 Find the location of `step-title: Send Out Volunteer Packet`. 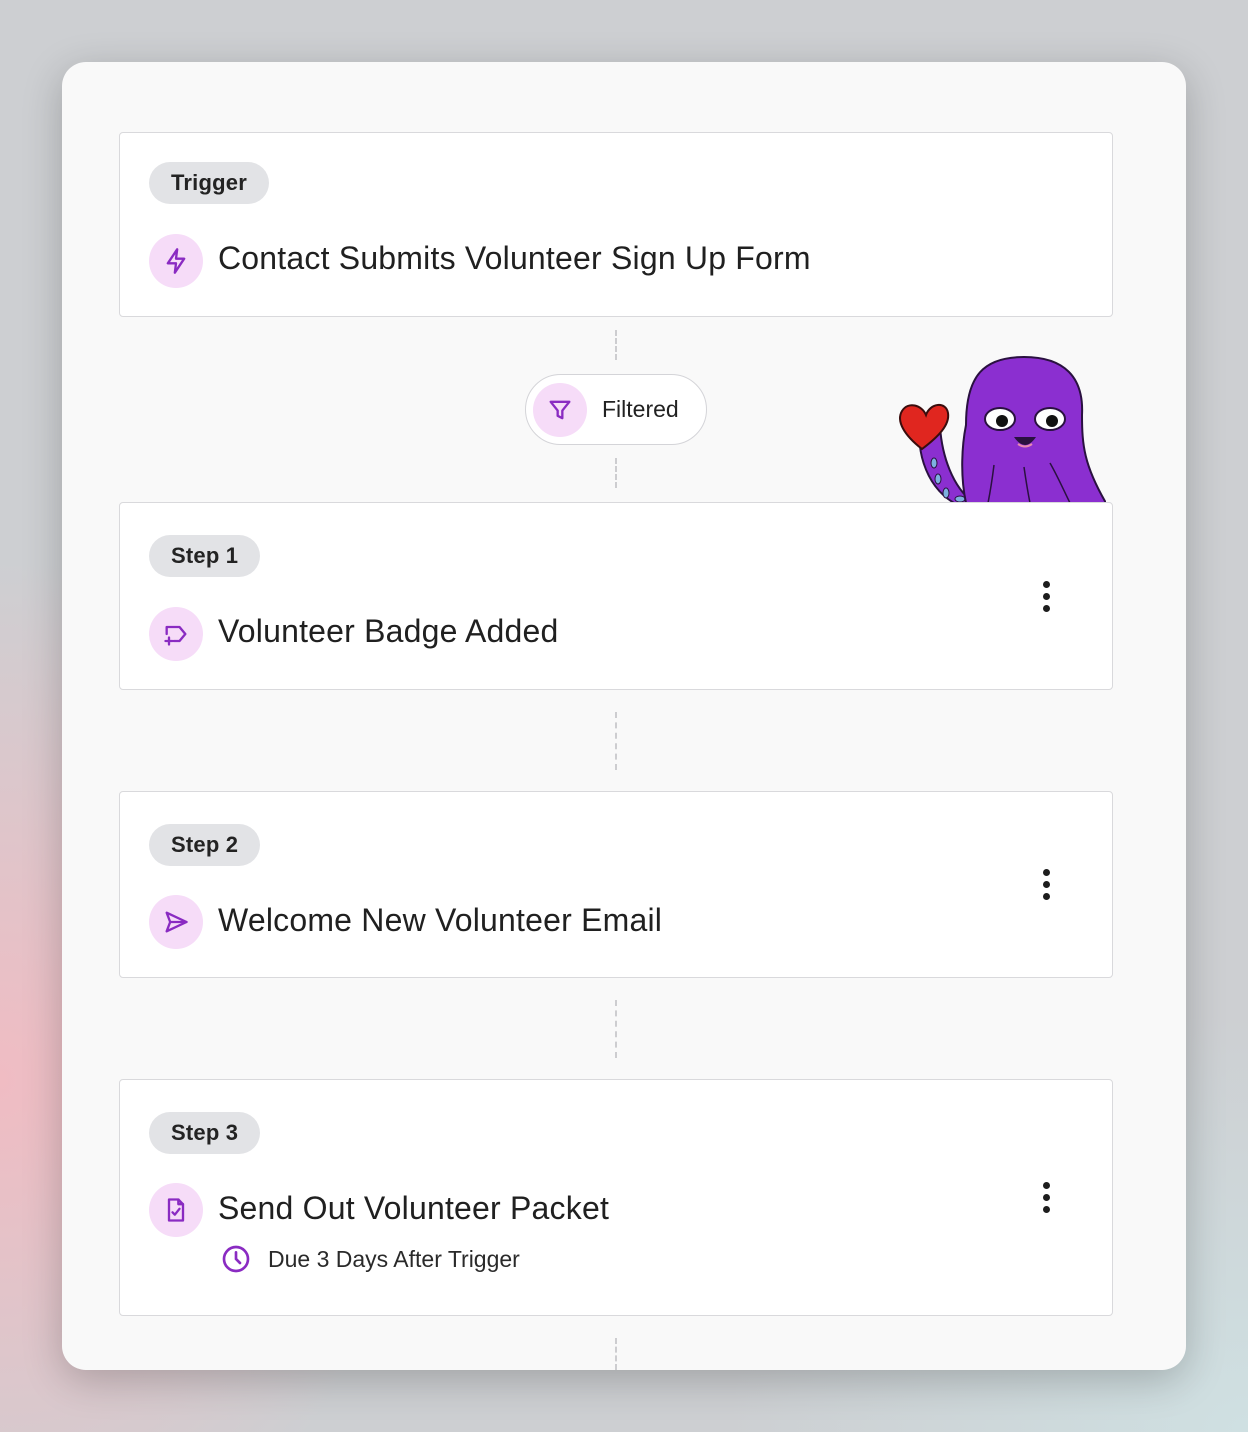

step-title: Send Out Volunteer Packet is located at coordinates (414, 1208).